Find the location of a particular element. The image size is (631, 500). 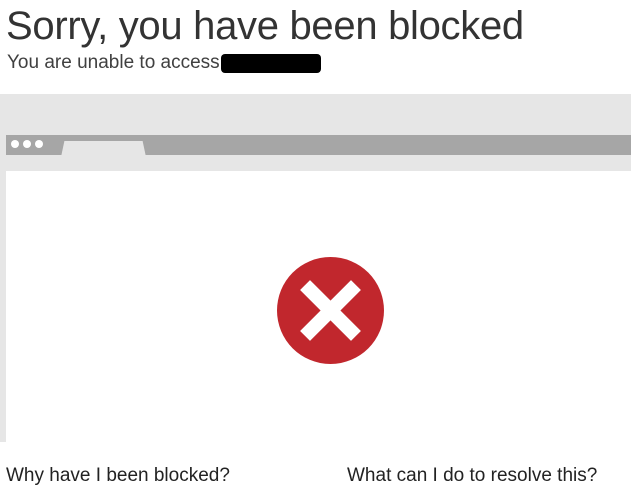

subtitle: You are unable to access is located at coordinates (164, 63).